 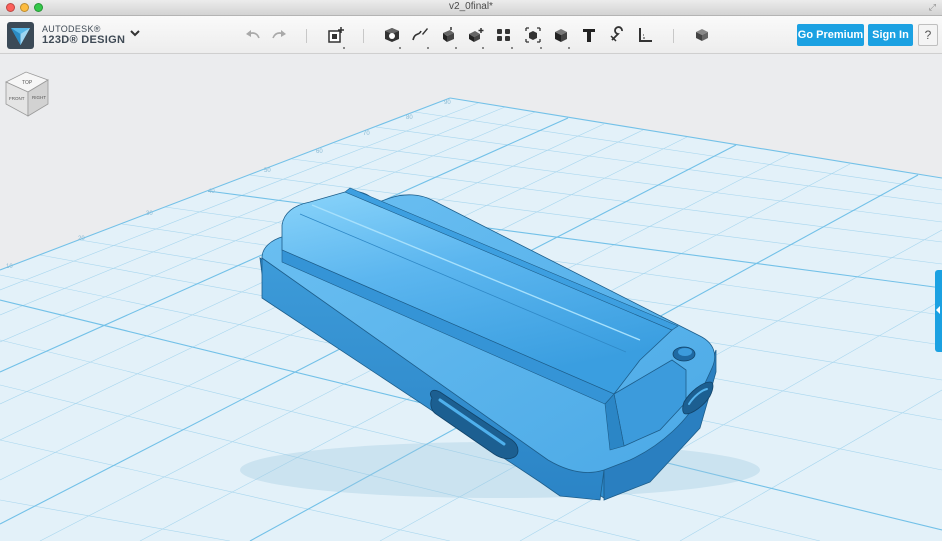 I want to click on construct-button, so click(x=448, y=36).